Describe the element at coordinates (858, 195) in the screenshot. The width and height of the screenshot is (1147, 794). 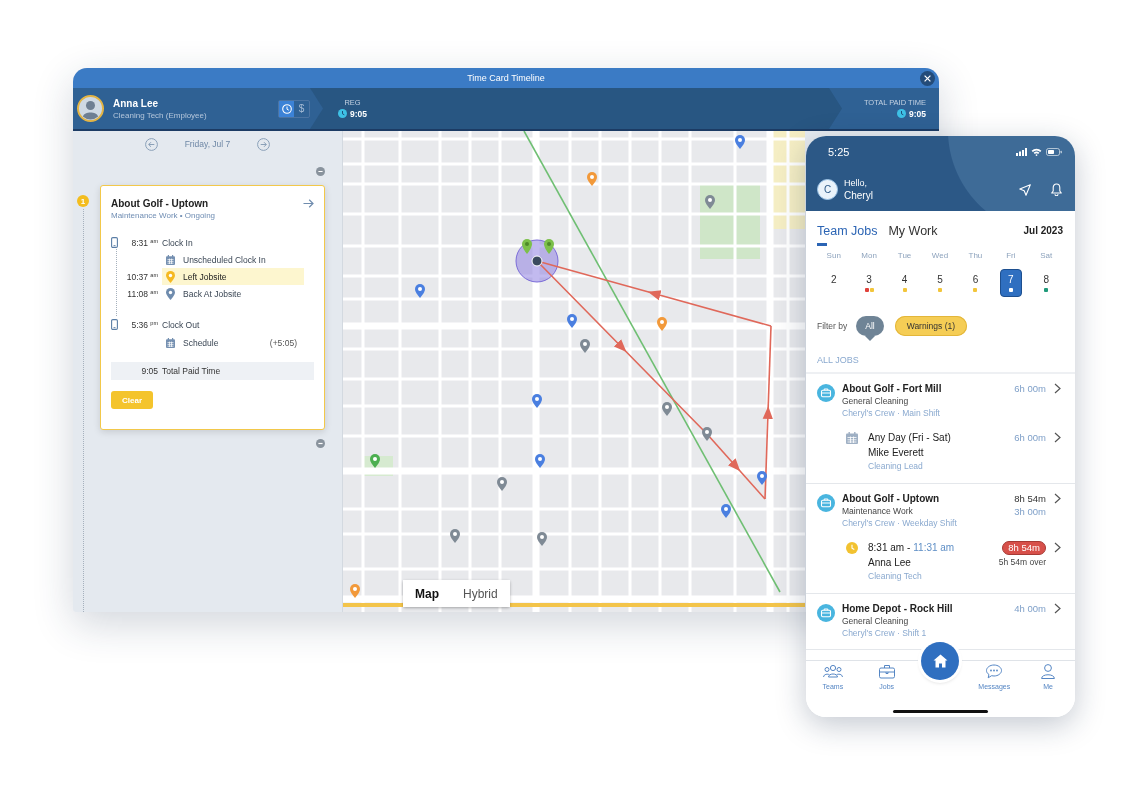
I see `user-name: Cheryl` at that location.